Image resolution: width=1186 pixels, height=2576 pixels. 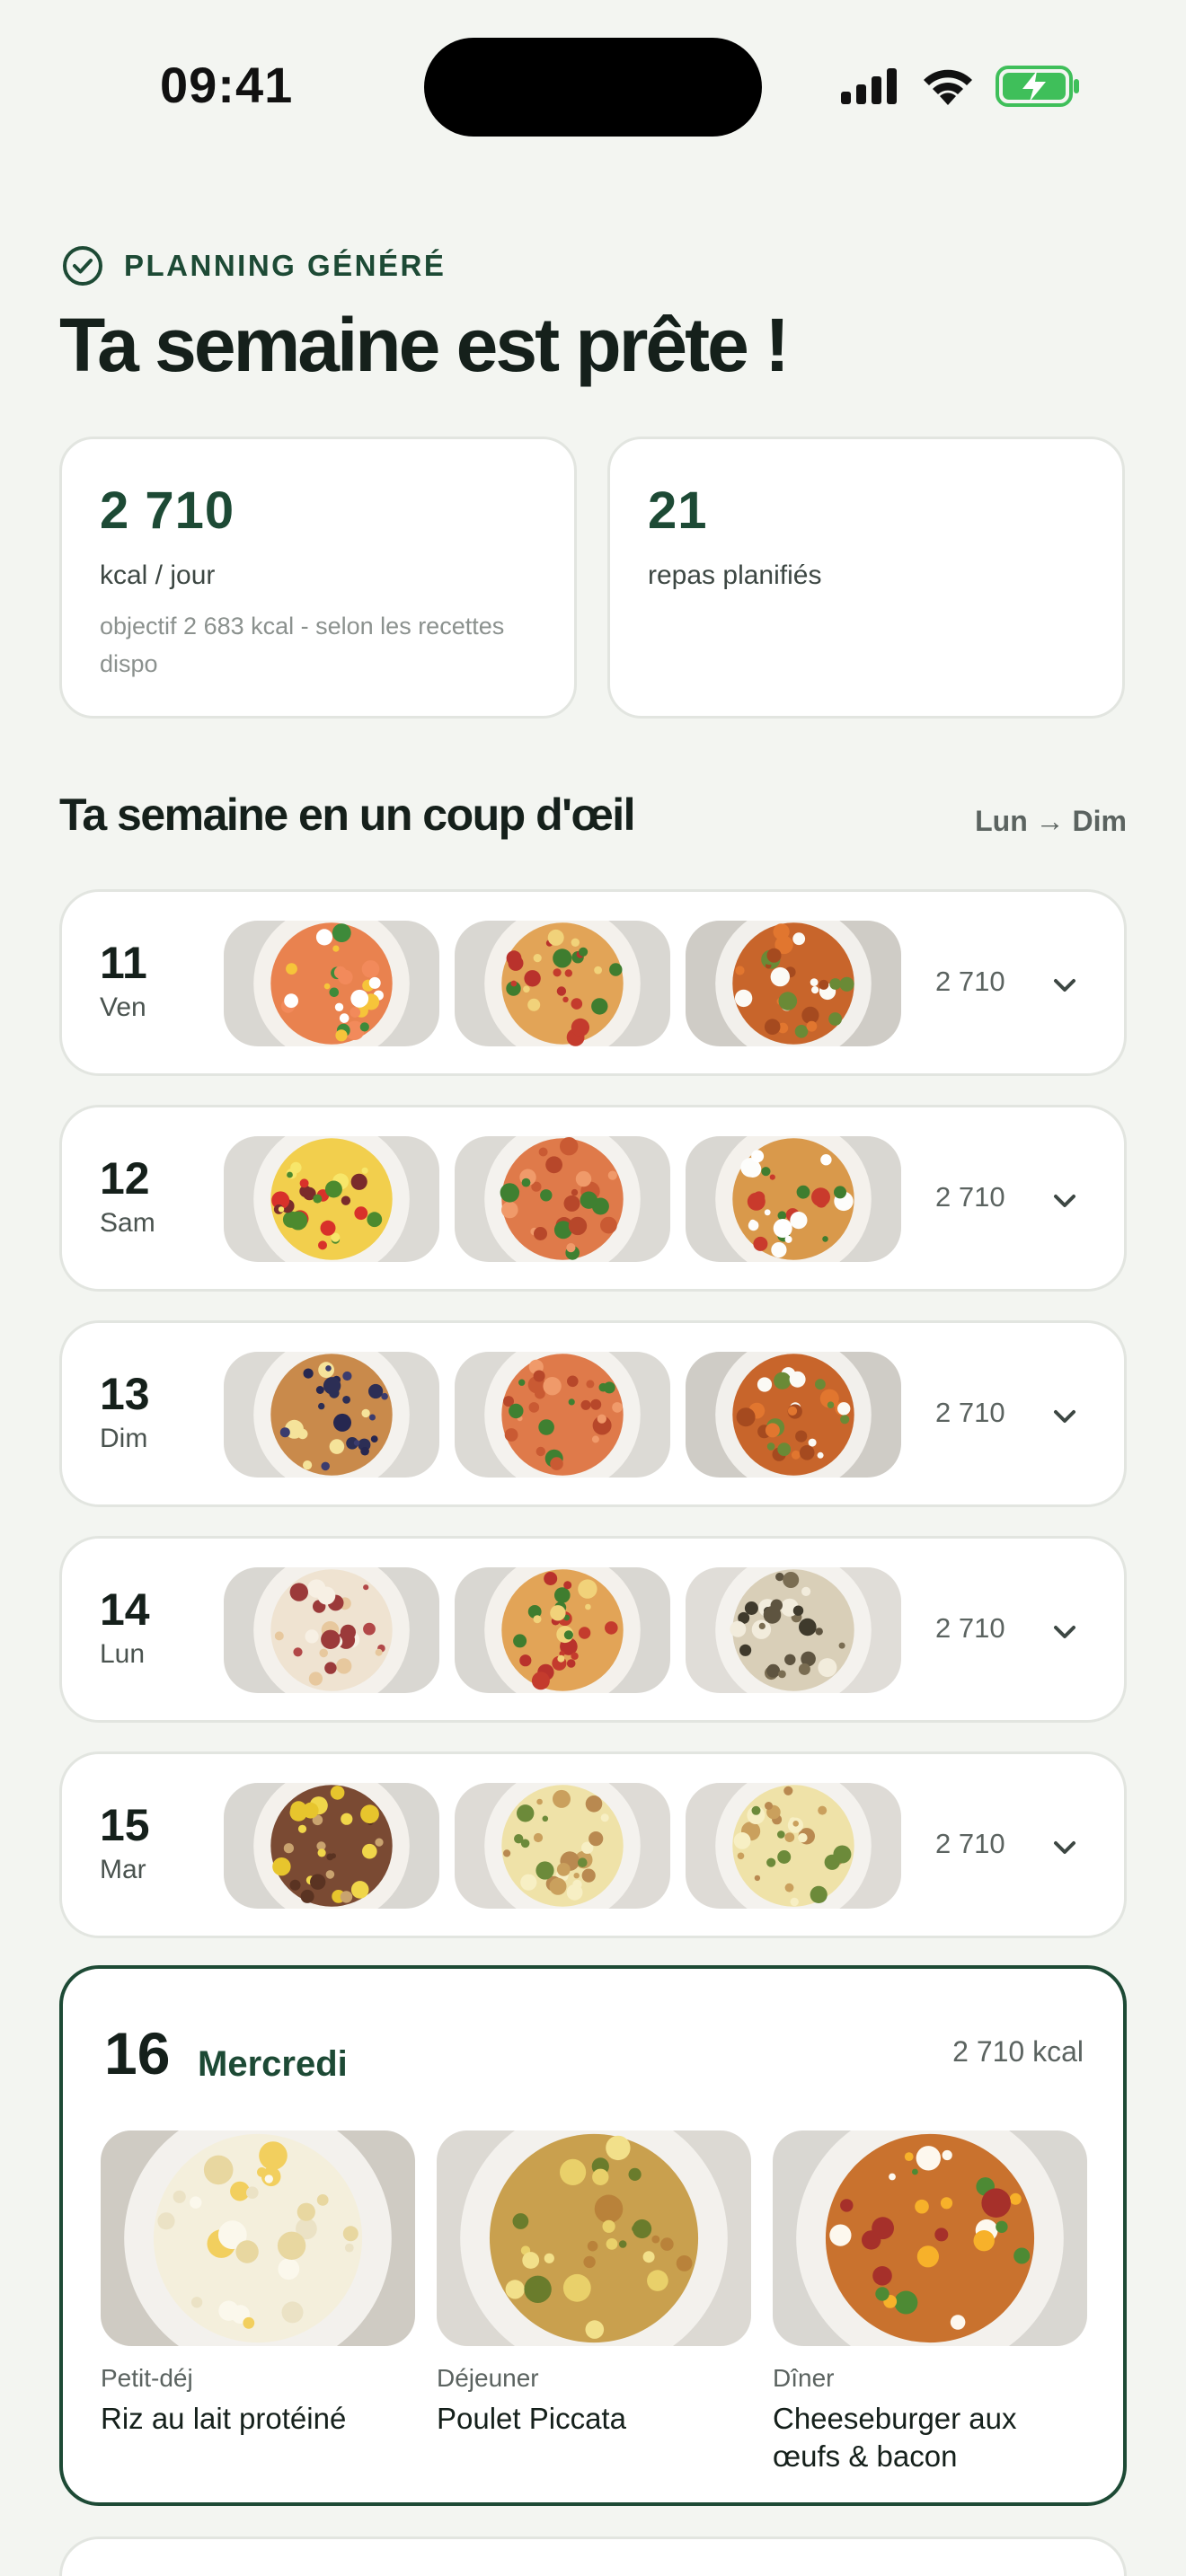 I want to click on dynamic-island, so click(x=593, y=87).